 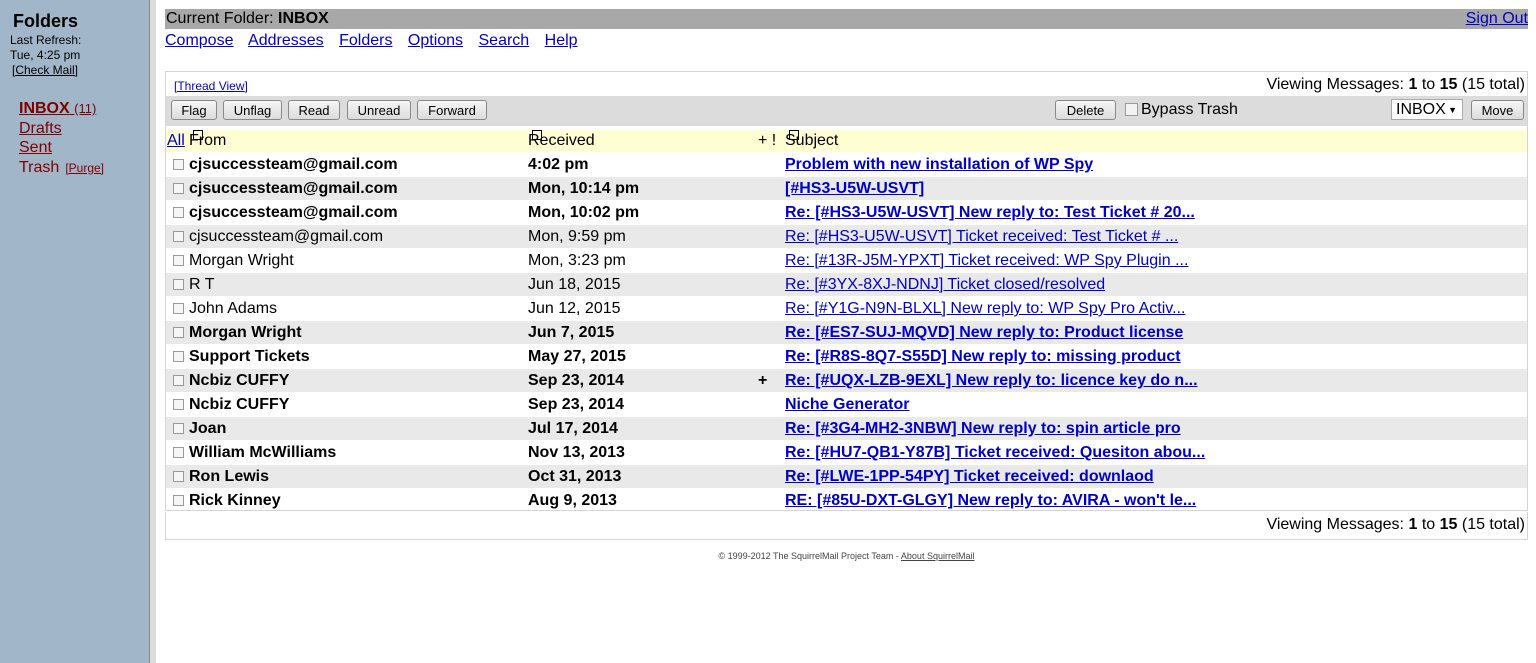 I want to click on menu-help: Help, so click(x=561, y=40).